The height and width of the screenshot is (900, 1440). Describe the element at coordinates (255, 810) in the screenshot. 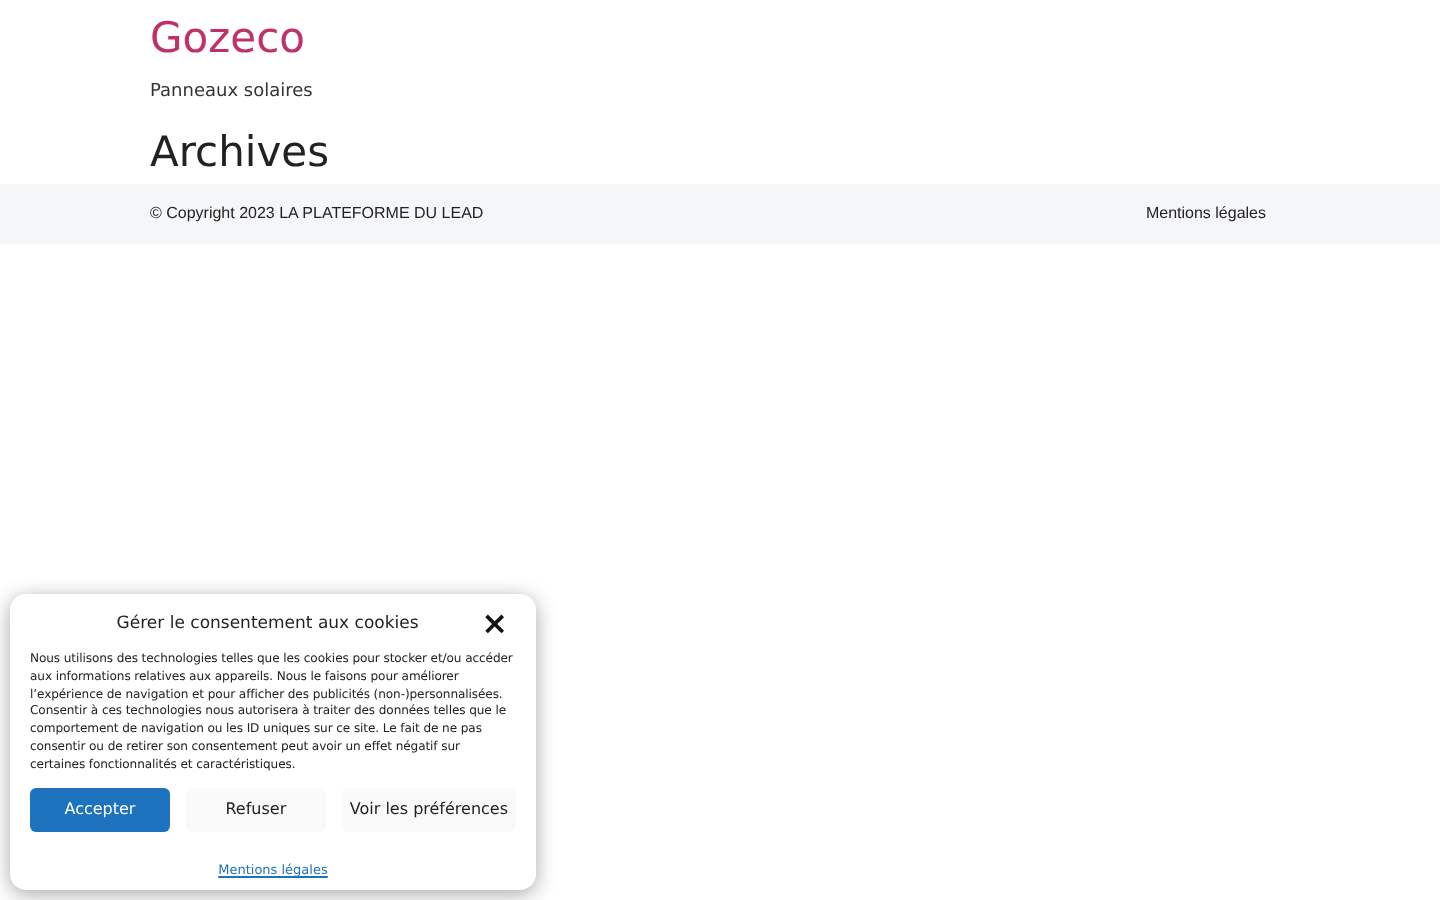

I see `consent-button: Refuser` at that location.